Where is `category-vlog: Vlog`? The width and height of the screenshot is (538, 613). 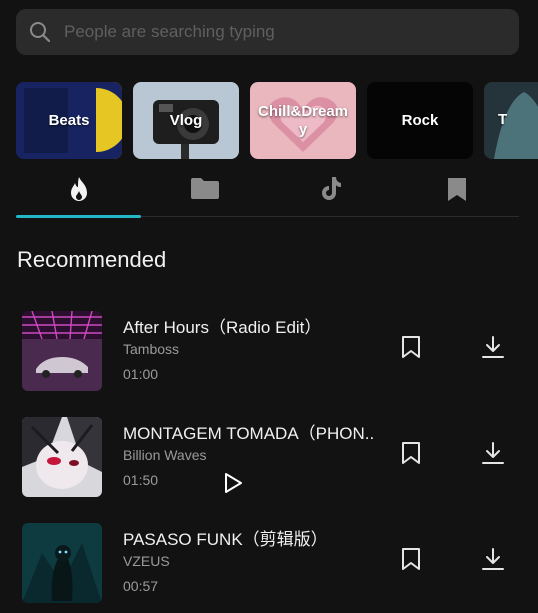
category-vlog: Vlog is located at coordinates (186, 120).